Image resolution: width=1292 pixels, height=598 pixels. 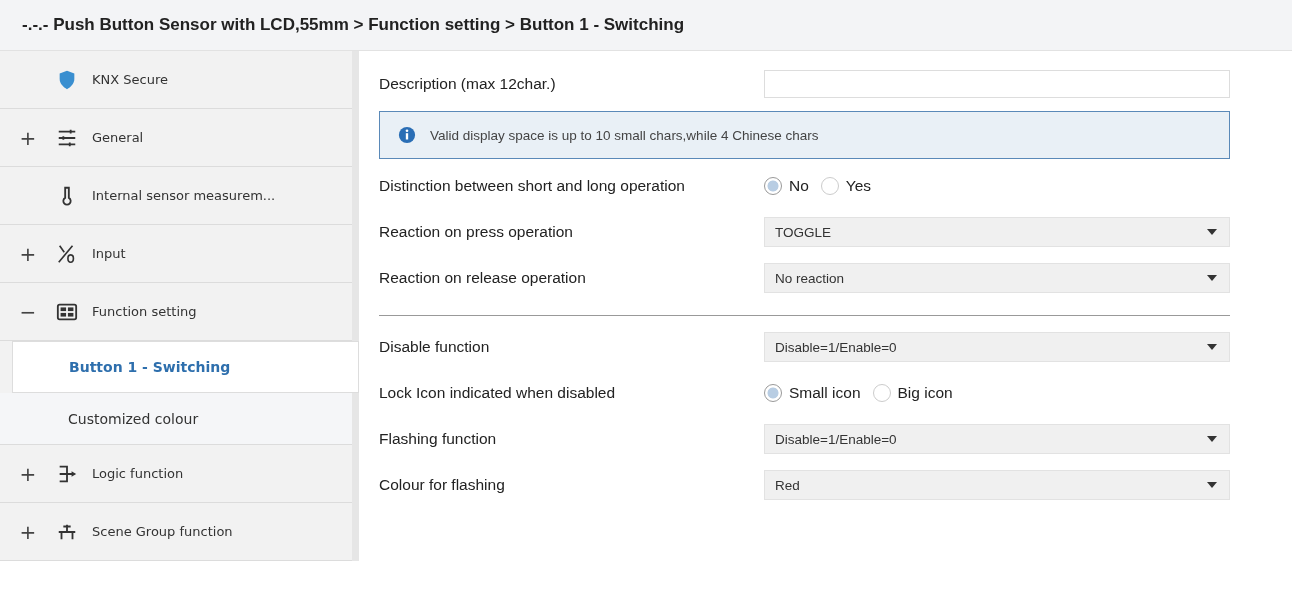 What do you see at coordinates (997, 232) in the screenshot?
I see `dropdown: TOGGLE` at bounding box center [997, 232].